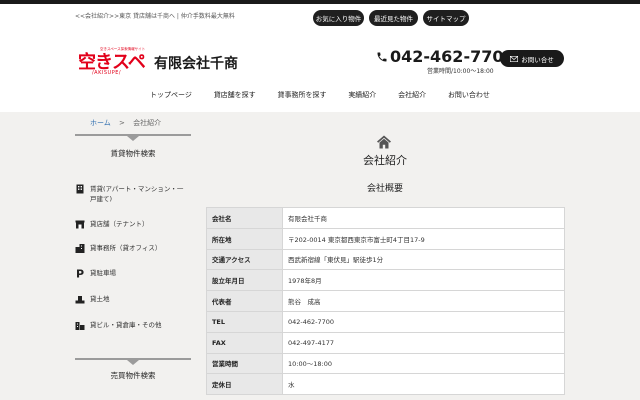  What do you see at coordinates (385, 160) in the screenshot?
I see `page-title: 会社紹介` at bounding box center [385, 160].